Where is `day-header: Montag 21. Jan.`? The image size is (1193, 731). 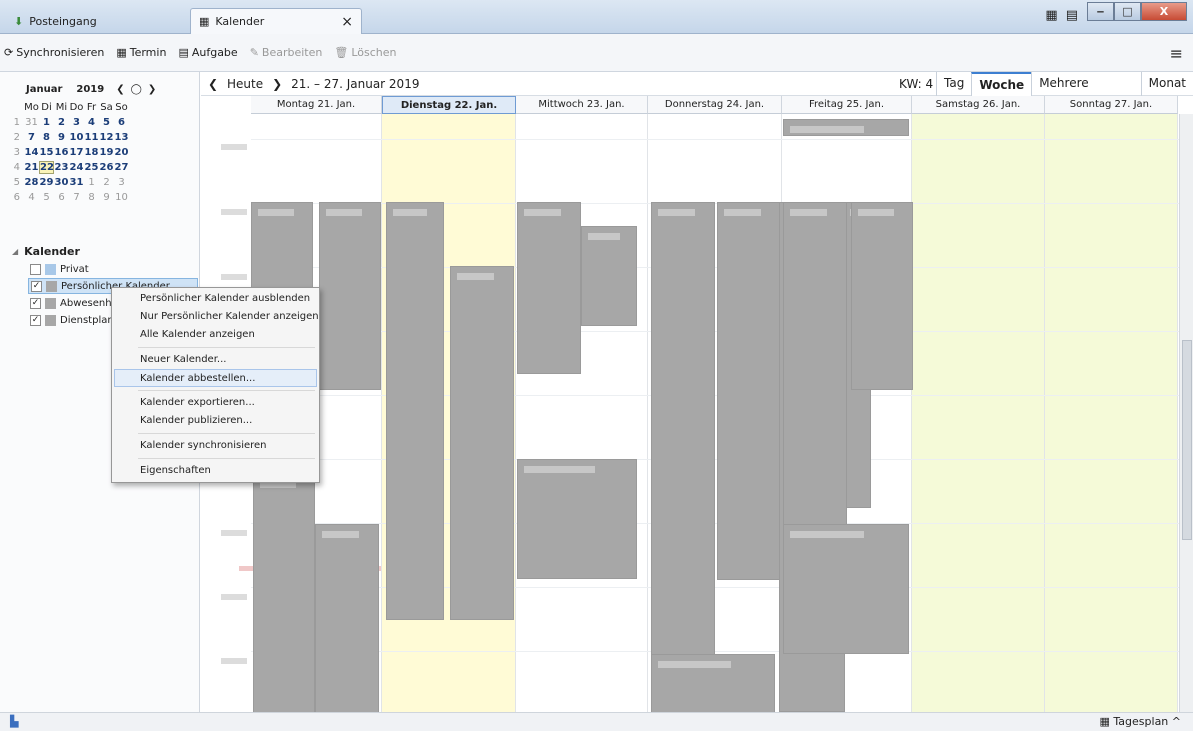 day-header: Montag 21. Jan. is located at coordinates (316, 105).